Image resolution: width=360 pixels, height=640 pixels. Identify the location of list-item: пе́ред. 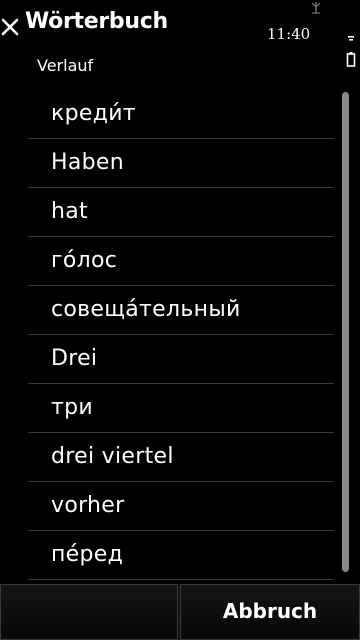
(181, 555).